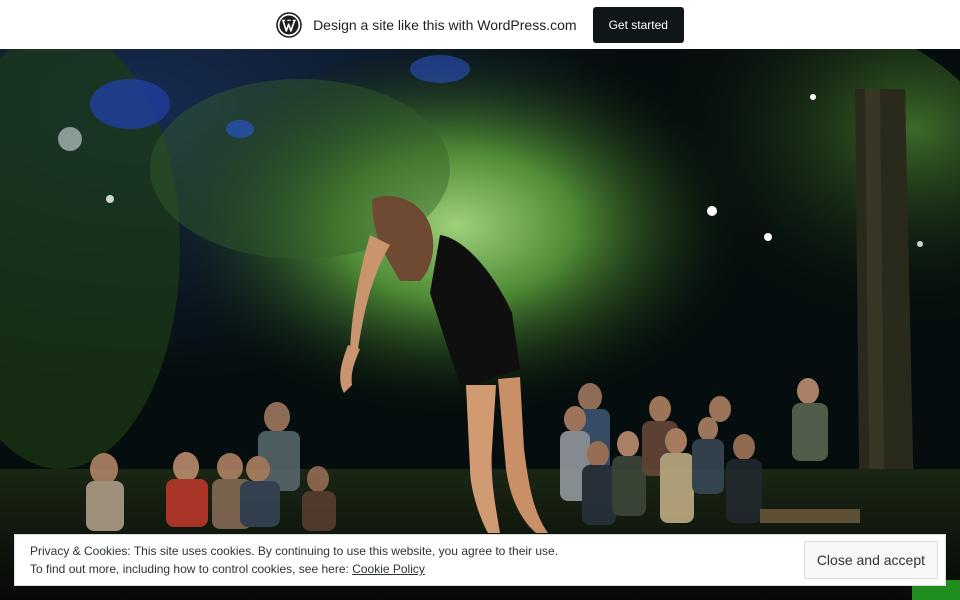  I want to click on get-started-button: Get started, so click(638, 24).